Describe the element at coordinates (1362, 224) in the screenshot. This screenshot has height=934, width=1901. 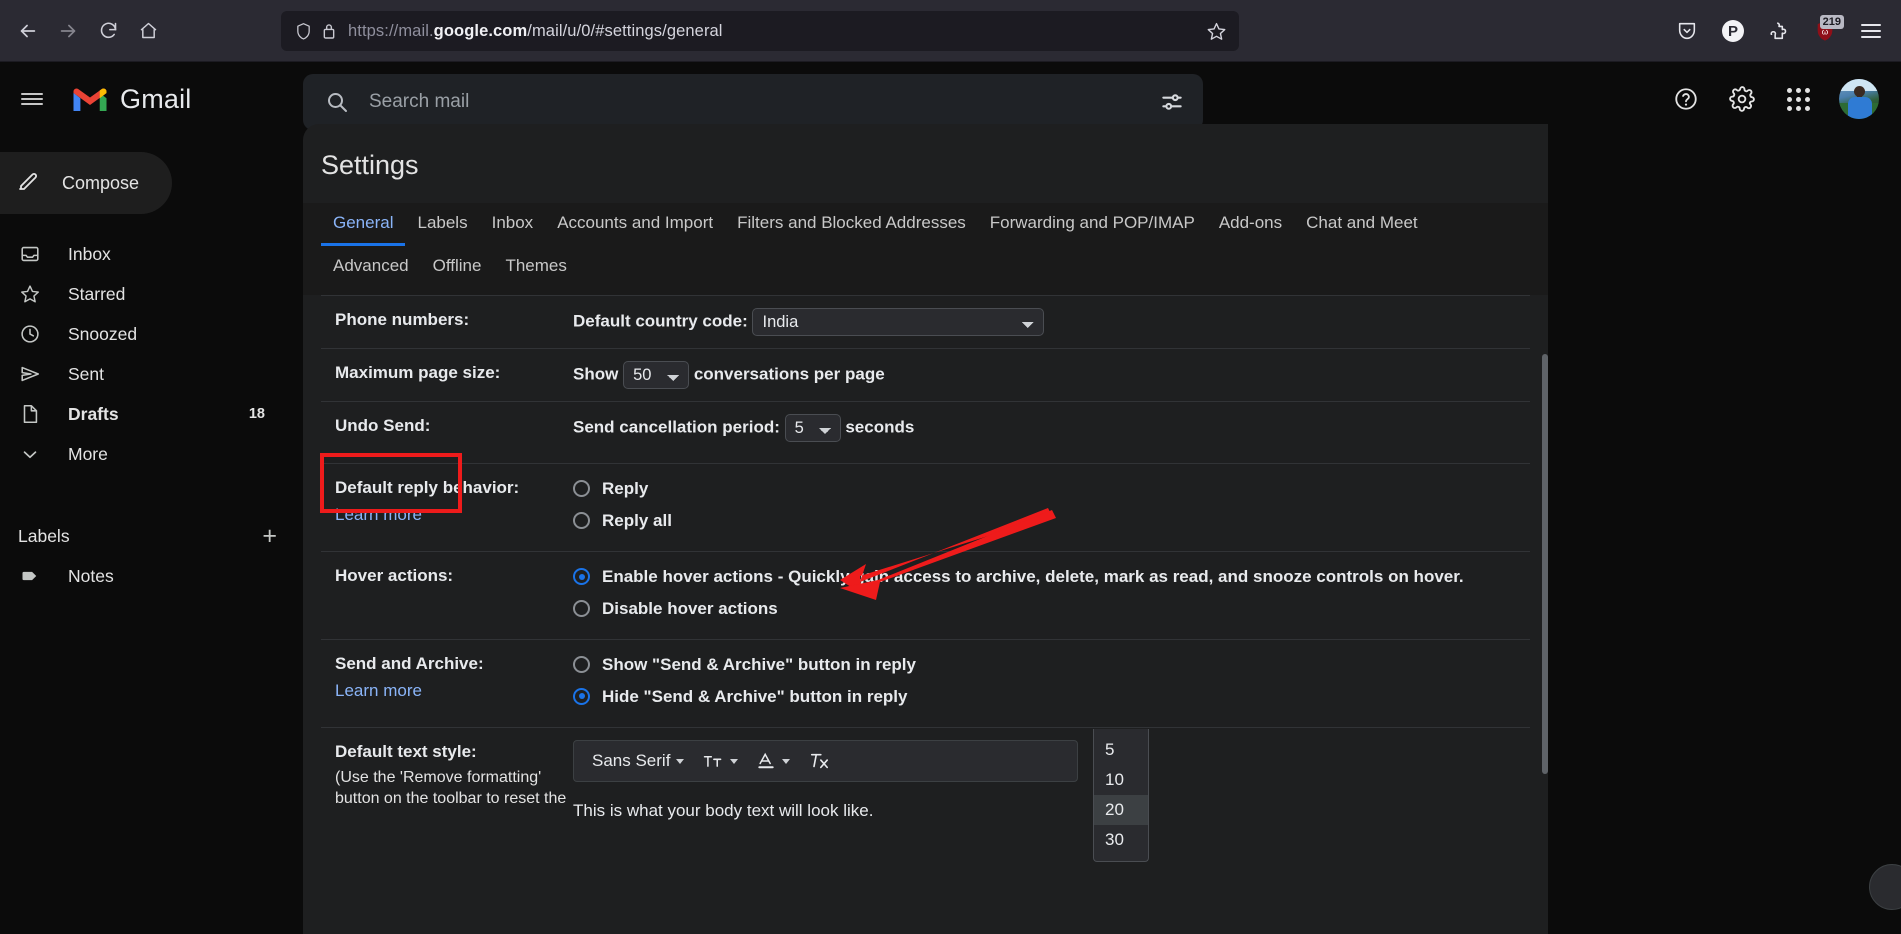
I see `tab-chat-and-meet: Chat and Meet` at that location.